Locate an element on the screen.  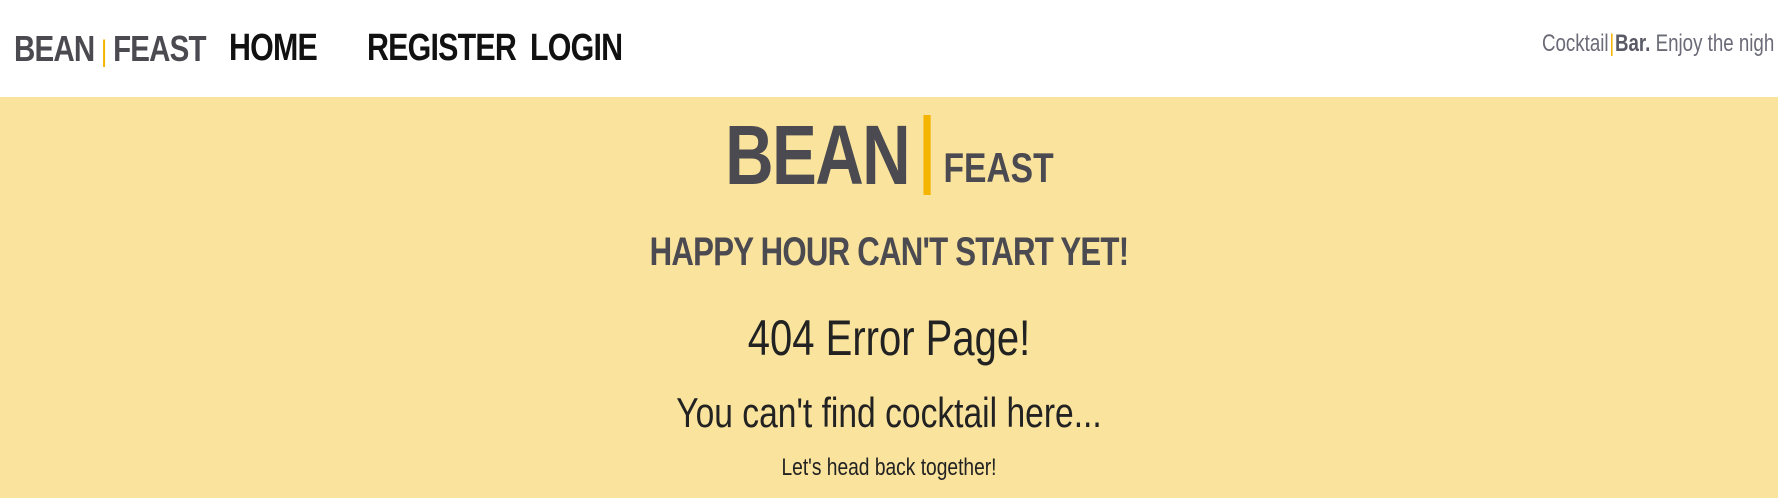
nav-login-link: LOGIN is located at coordinates (576, 48).